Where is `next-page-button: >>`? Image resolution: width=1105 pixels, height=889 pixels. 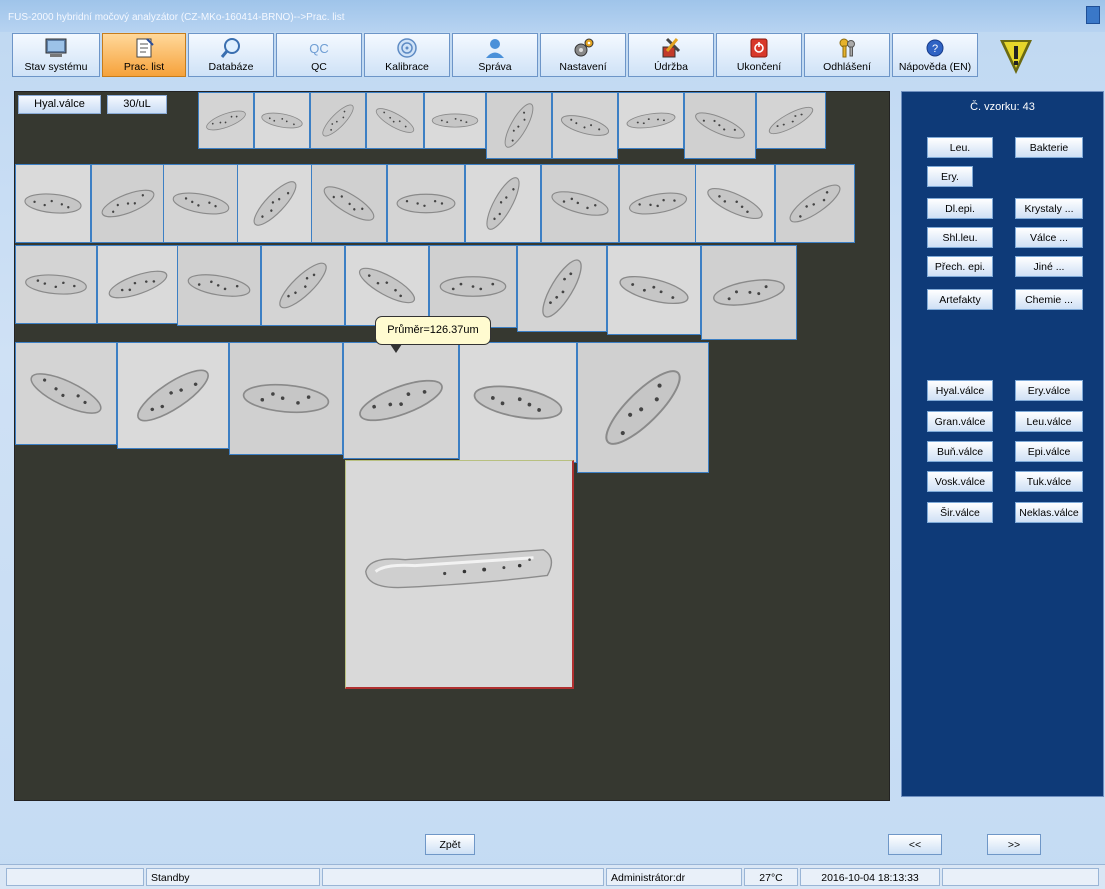 next-page-button: >> is located at coordinates (1014, 844).